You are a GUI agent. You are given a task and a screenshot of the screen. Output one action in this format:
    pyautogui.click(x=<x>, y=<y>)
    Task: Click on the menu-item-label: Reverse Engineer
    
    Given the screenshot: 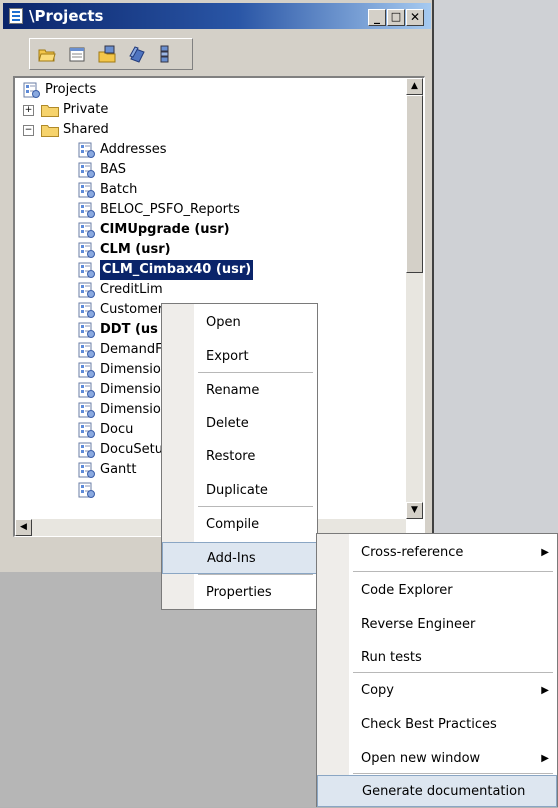 What is the action you would take?
    pyautogui.click(x=418, y=624)
    